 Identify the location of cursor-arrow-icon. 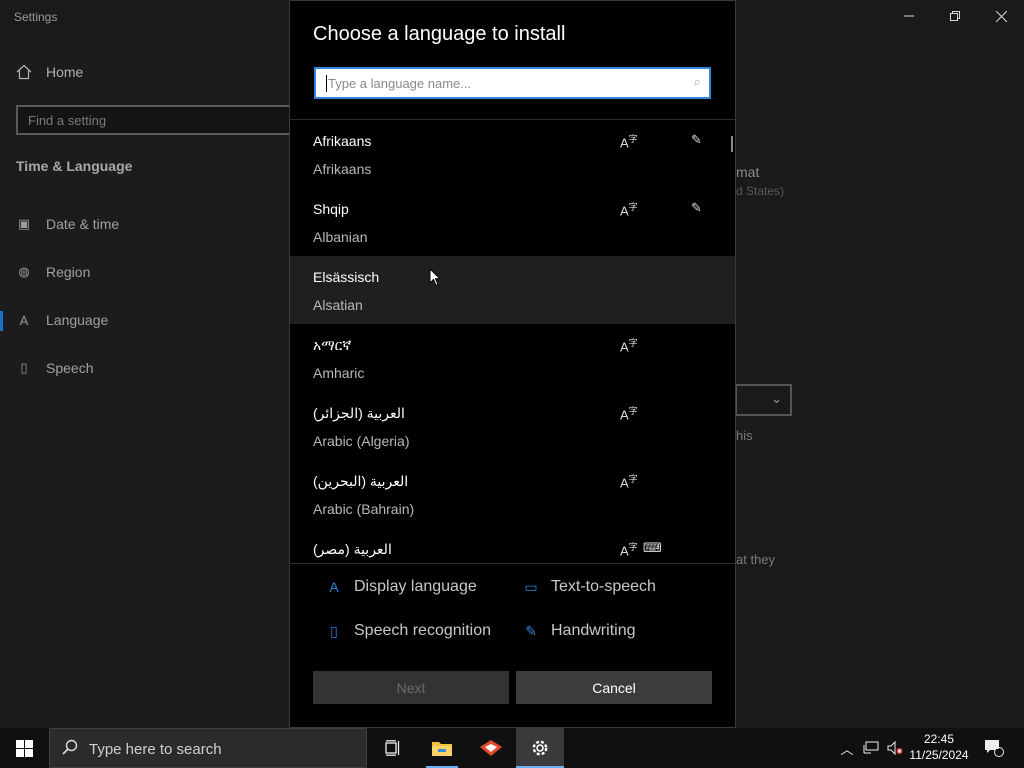
(435, 277).